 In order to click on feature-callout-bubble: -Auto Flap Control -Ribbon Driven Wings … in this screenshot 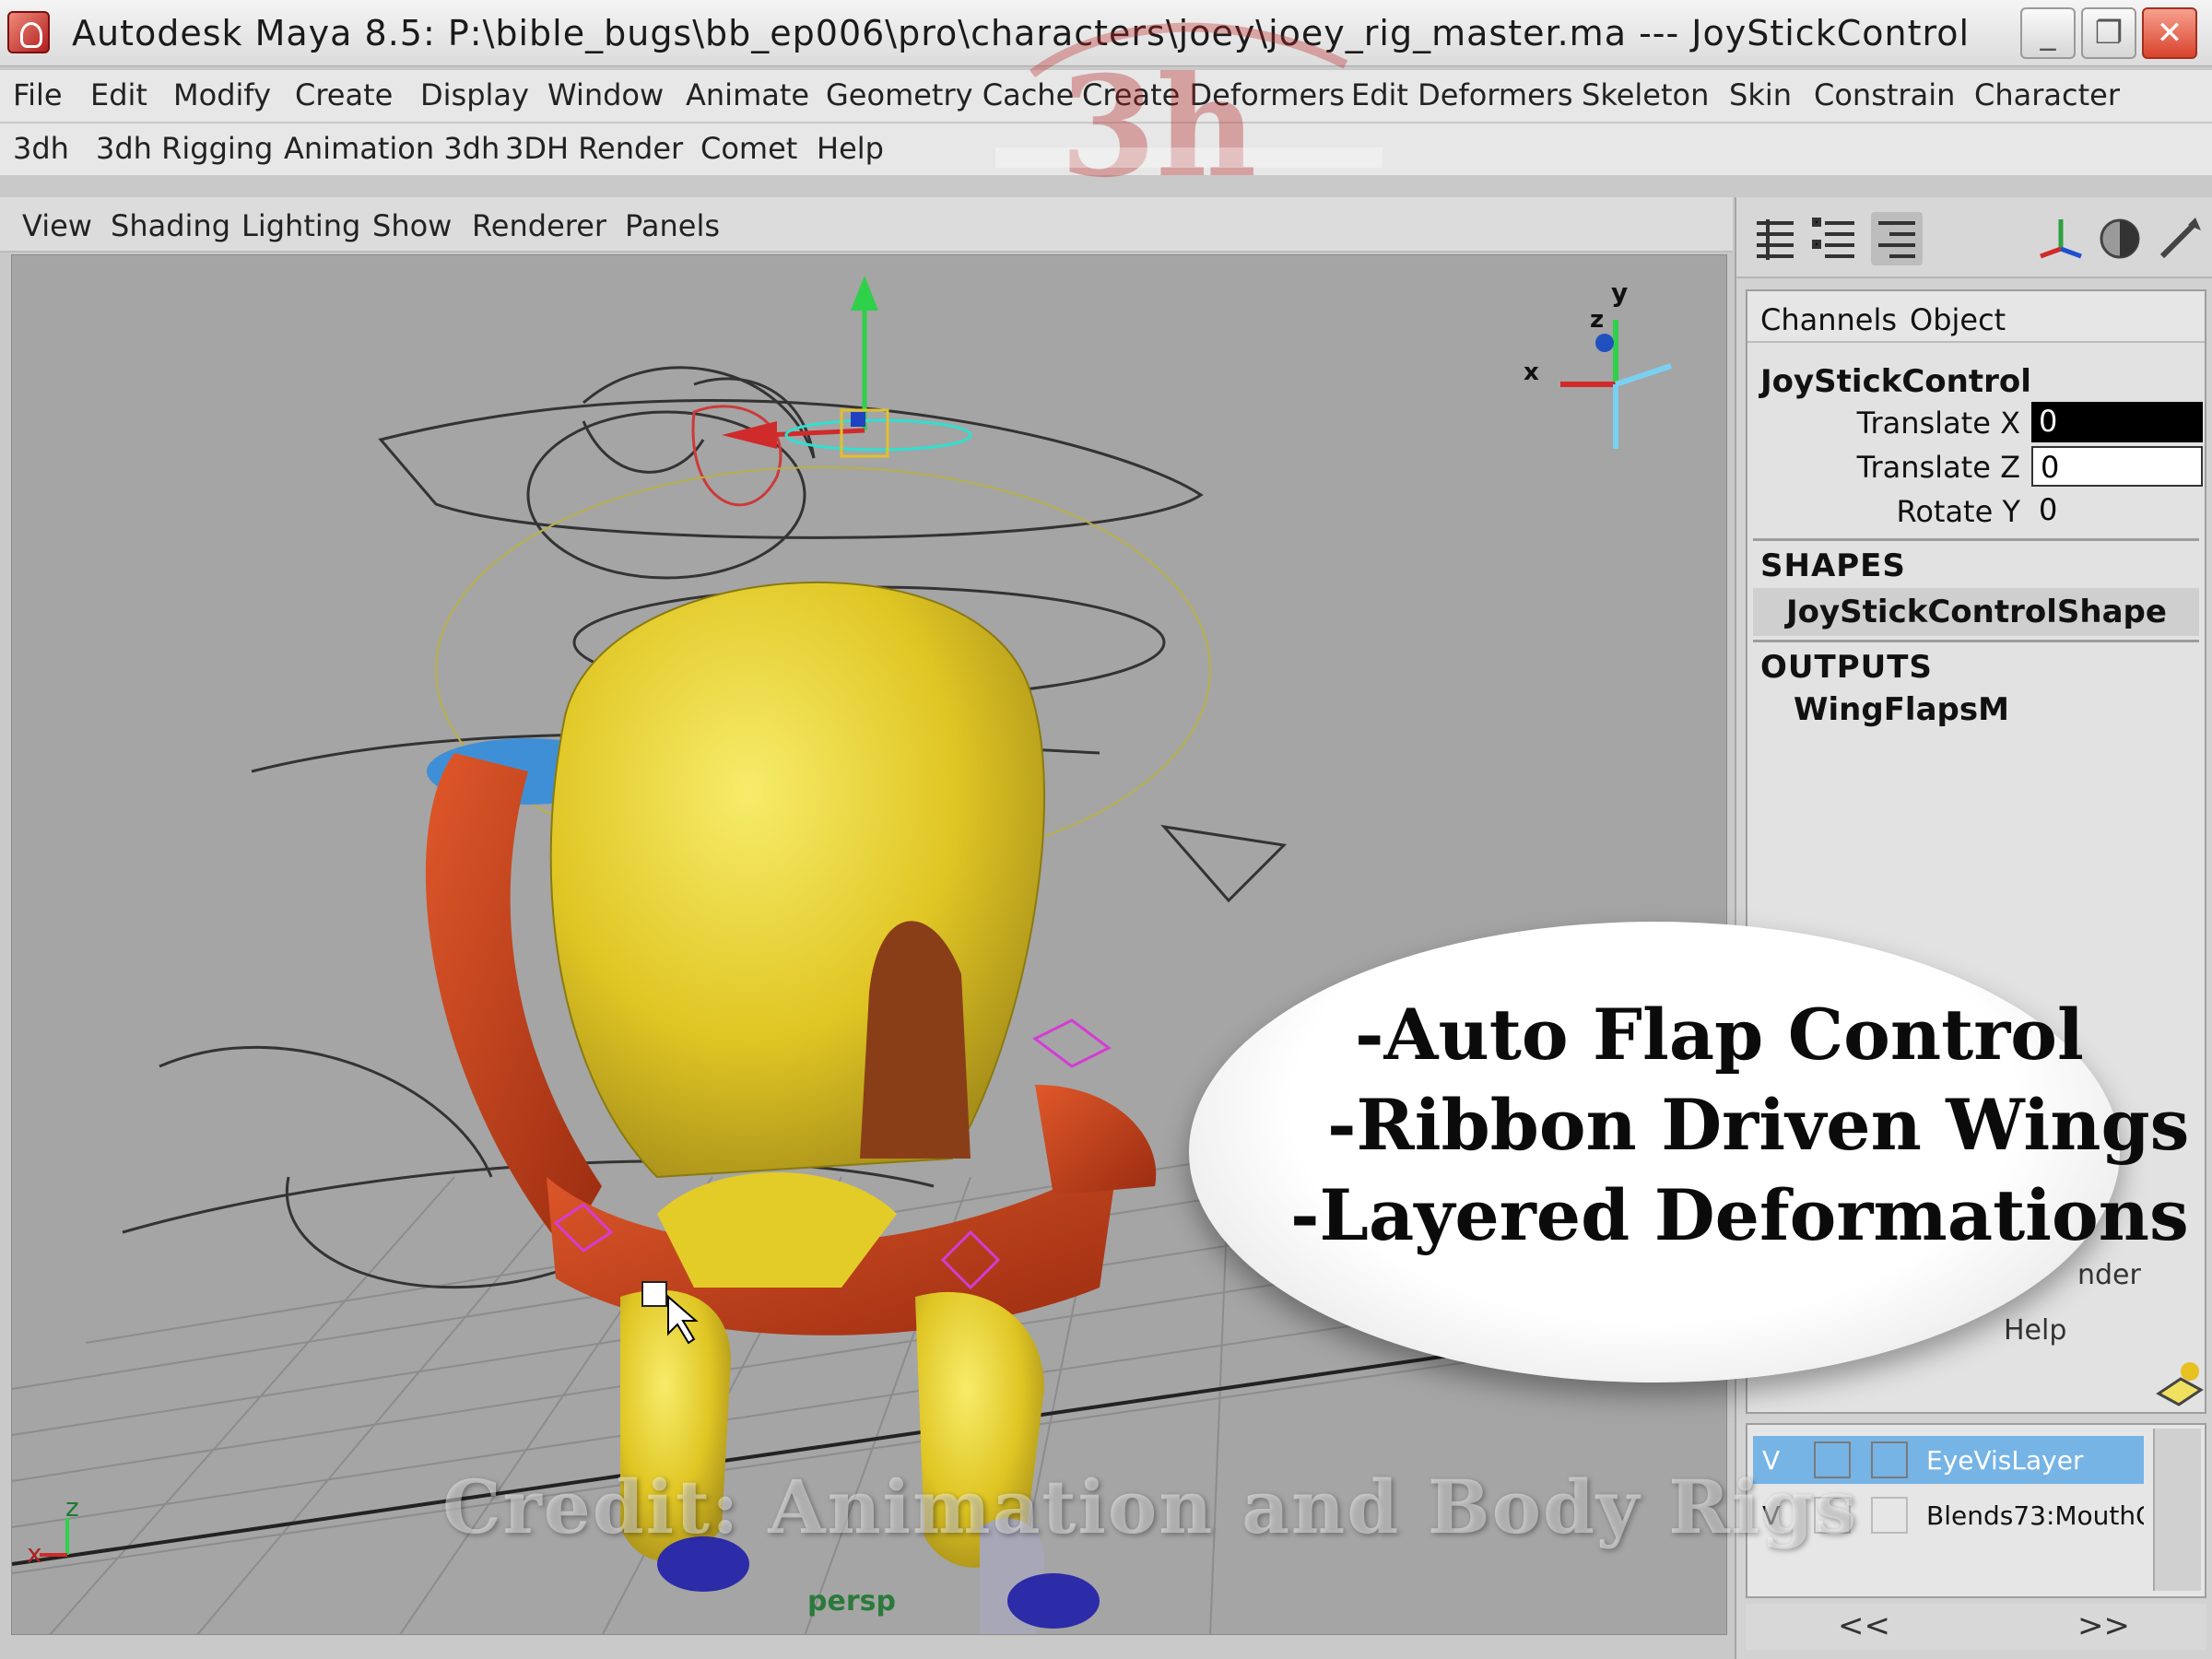, I will do `click(1689, 1152)`.